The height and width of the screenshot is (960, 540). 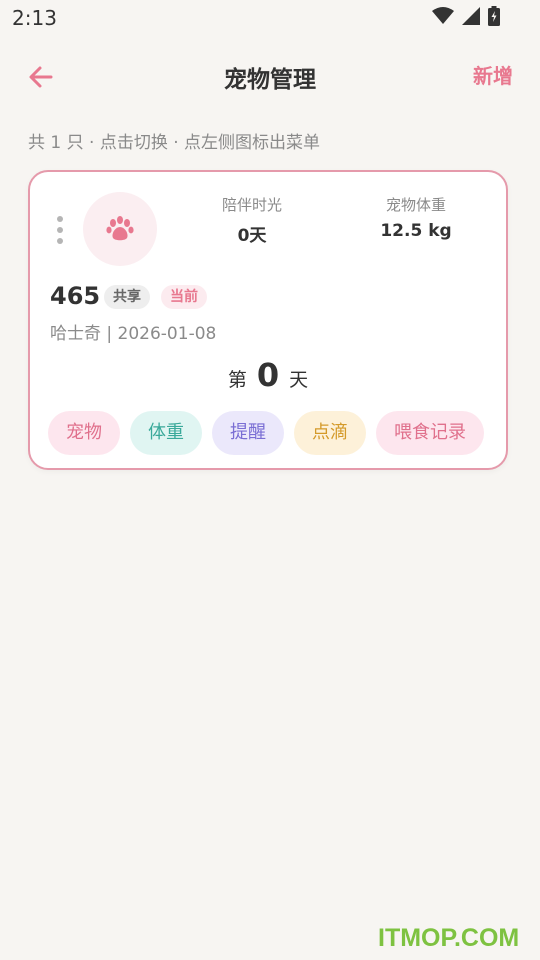 What do you see at coordinates (60, 230) in the screenshot?
I see `more-menu-icon` at bounding box center [60, 230].